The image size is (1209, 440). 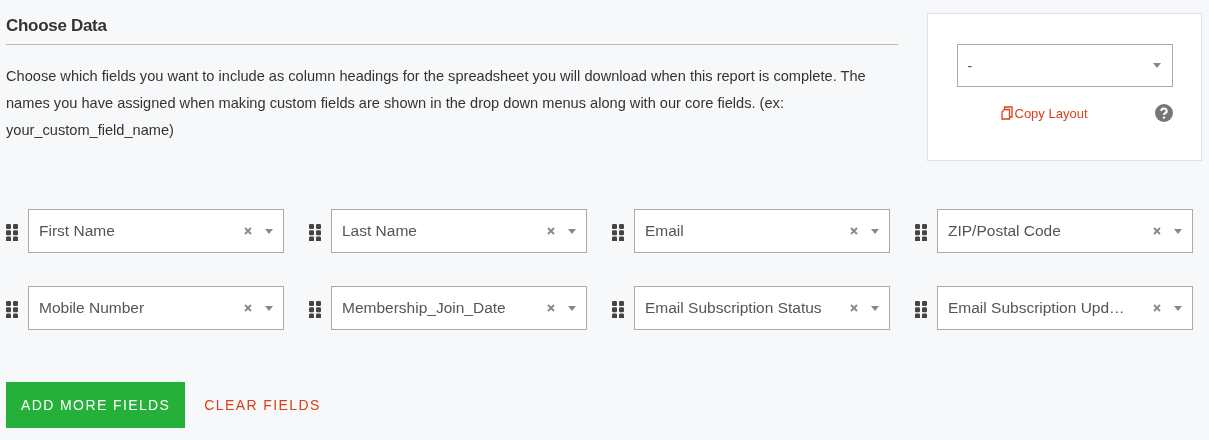 What do you see at coordinates (1044, 113) in the screenshot?
I see `copy-layout-link: Copy Layout` at bounding box center [1044, 113].